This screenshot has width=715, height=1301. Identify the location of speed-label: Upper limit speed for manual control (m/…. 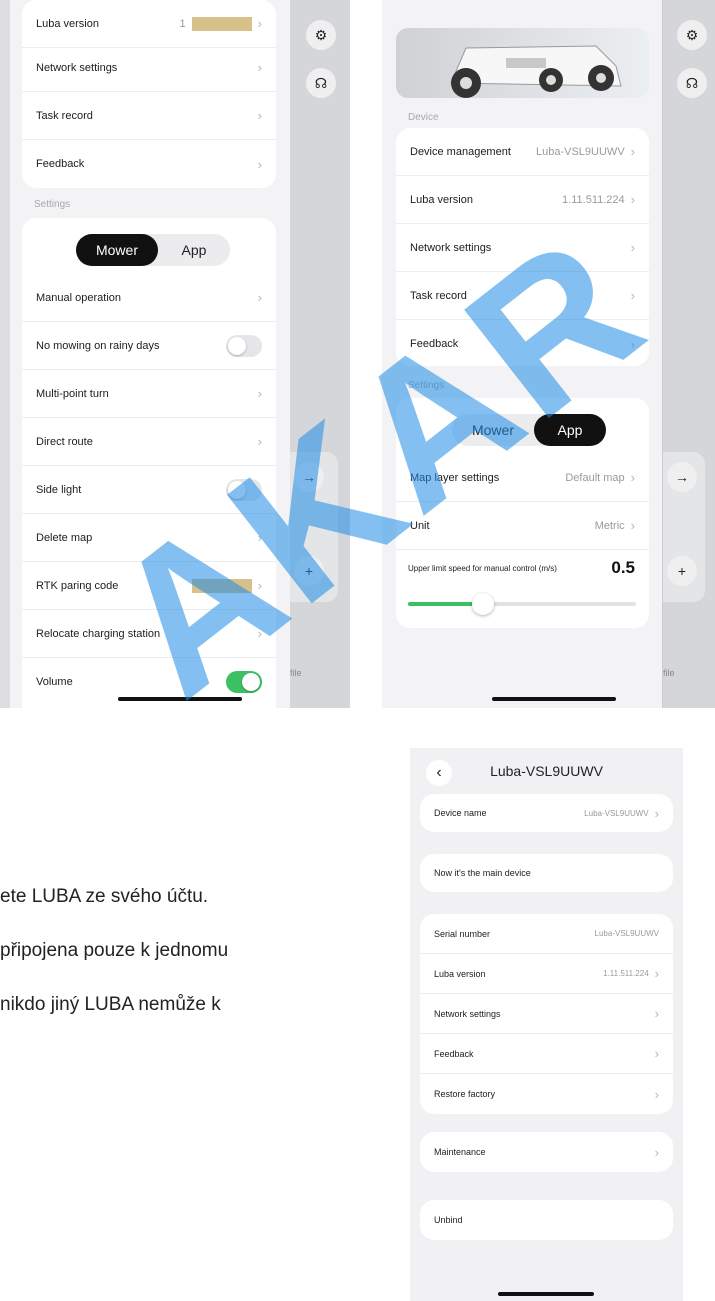
(482, 568).